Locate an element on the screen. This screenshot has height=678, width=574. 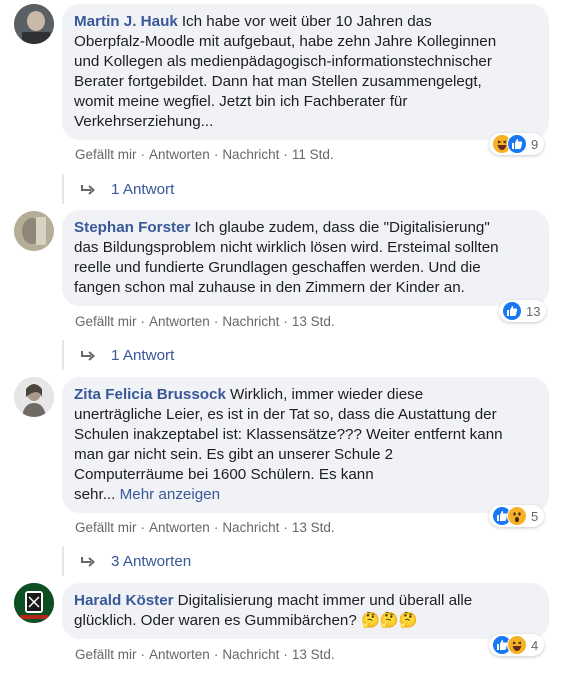
wow-reaction-icon is located at coordinates (517, 516).